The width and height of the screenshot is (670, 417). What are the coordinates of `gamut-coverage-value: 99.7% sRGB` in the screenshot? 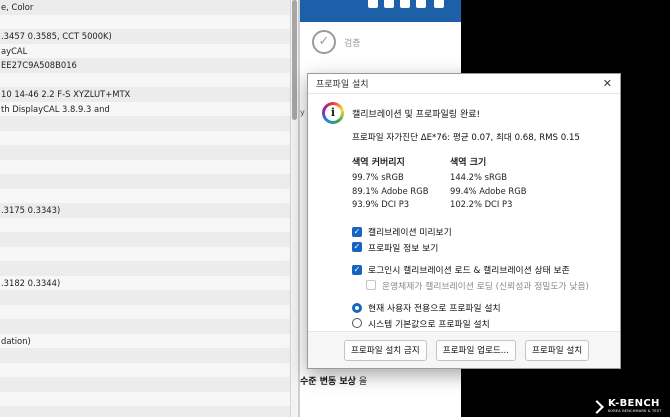 It's located at (378, 177).